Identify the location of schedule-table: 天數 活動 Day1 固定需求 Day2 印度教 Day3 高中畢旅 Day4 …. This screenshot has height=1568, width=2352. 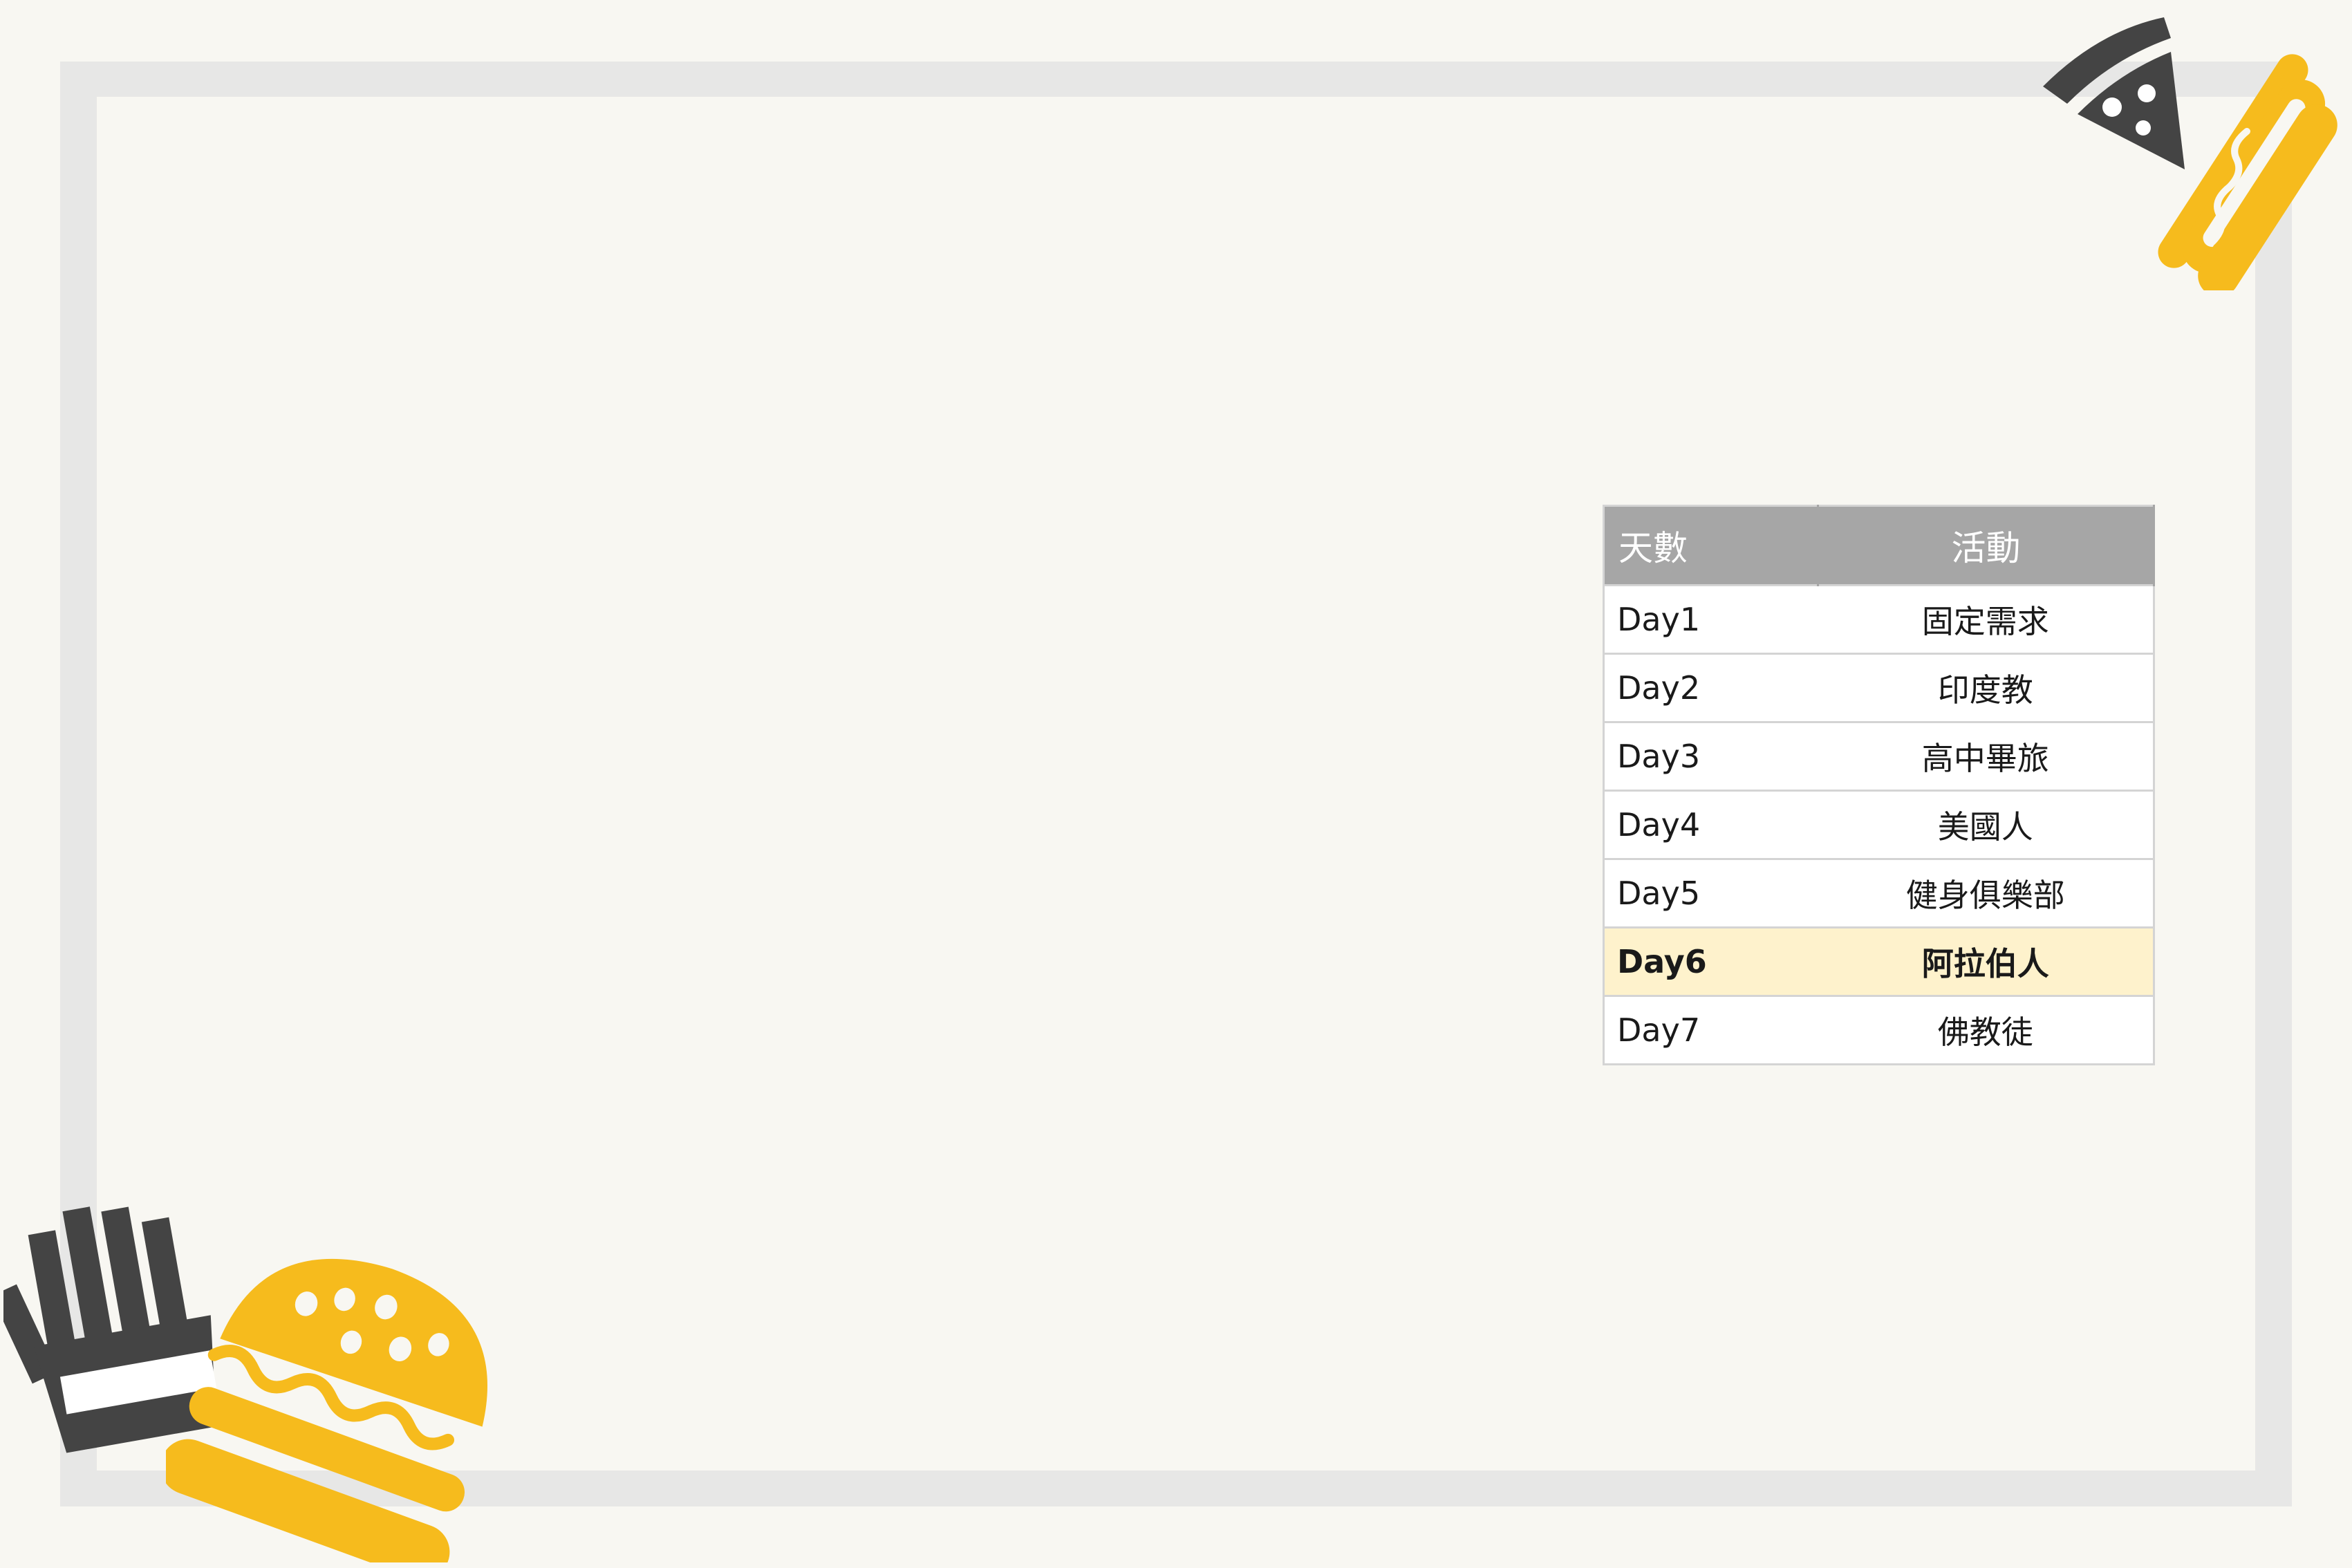
(1879, 785).